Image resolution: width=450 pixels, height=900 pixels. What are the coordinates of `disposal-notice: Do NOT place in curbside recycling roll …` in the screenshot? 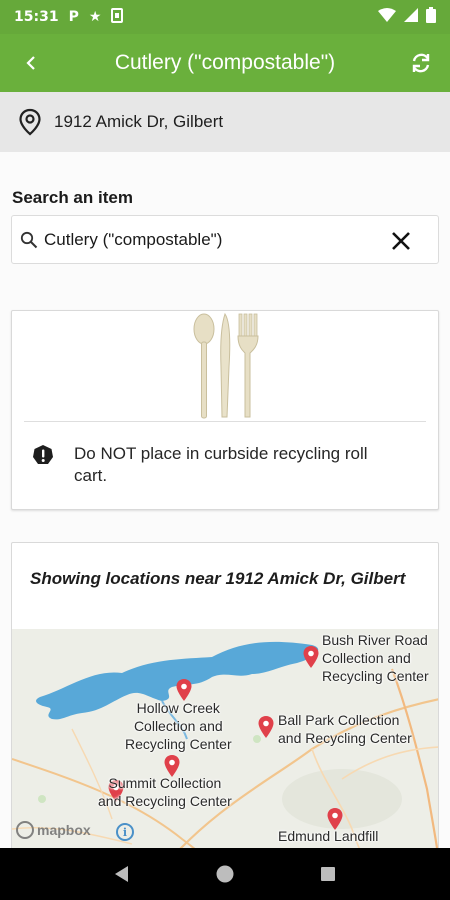 It's located at (208, 465).